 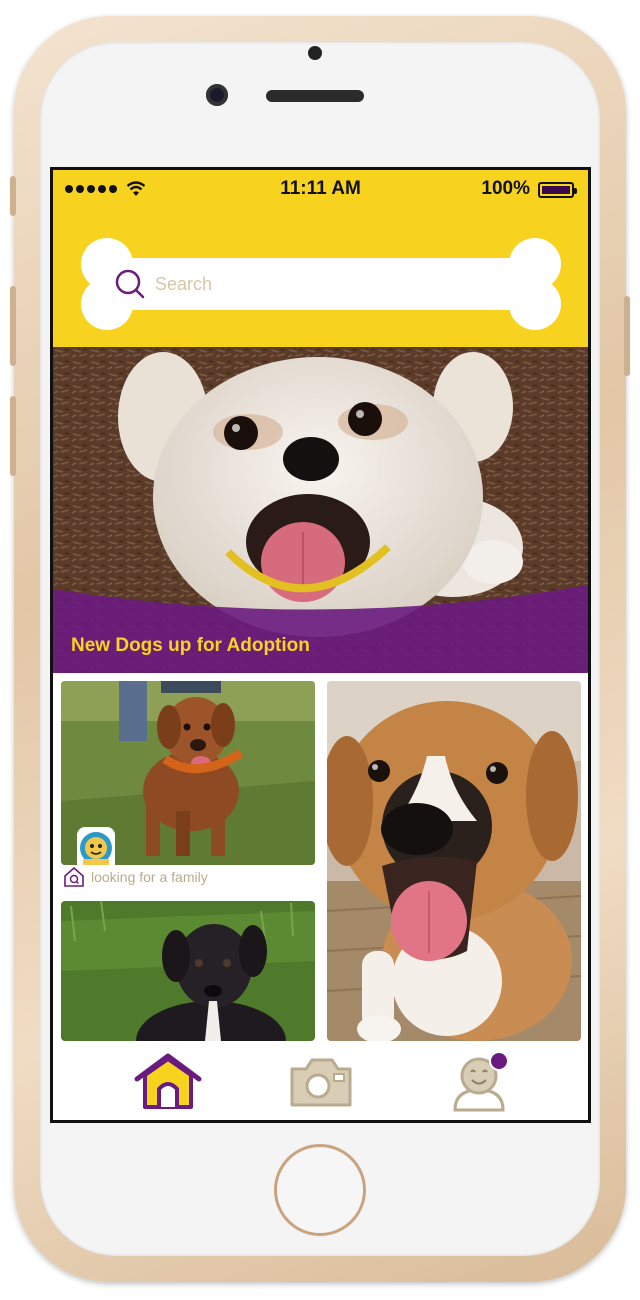 What do you see at coordinates (499, 1061) in the screenshot?
I see `notification-dot` at bounding box center [499, 1061].